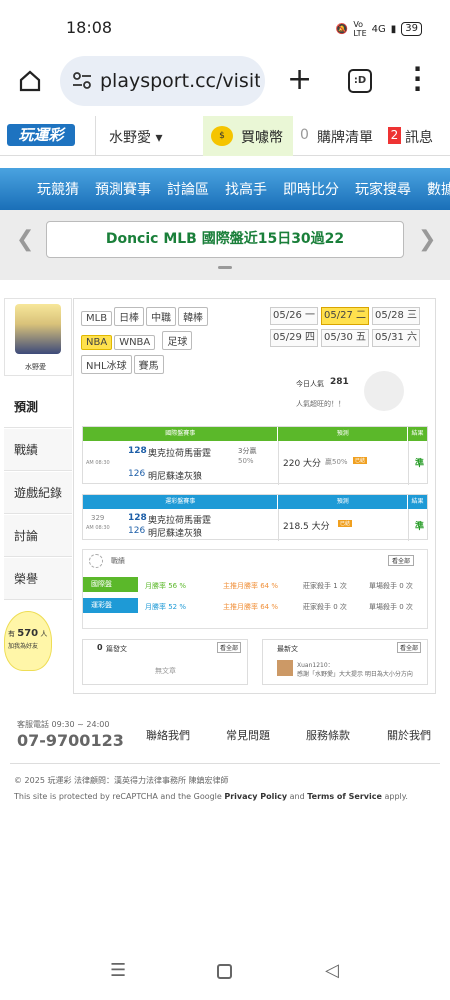 This screenshot has width=450, height=1000. I want to click on system-nav-bar: ☰ ◁, so click(225, 975).